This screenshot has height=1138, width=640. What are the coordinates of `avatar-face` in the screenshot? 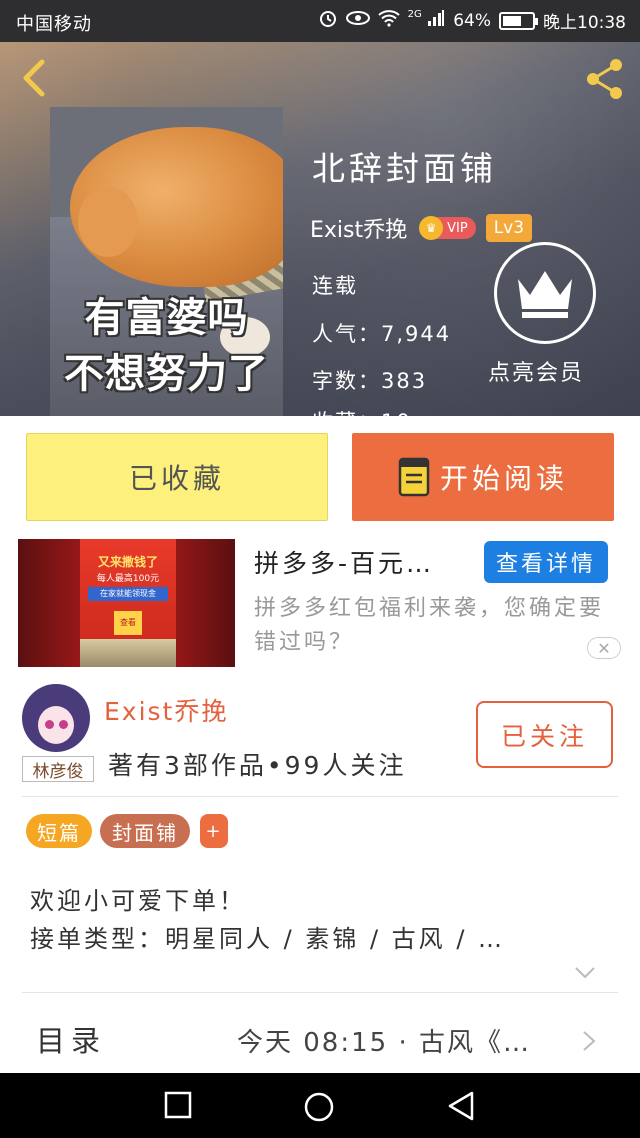 It's located at (56, 725).